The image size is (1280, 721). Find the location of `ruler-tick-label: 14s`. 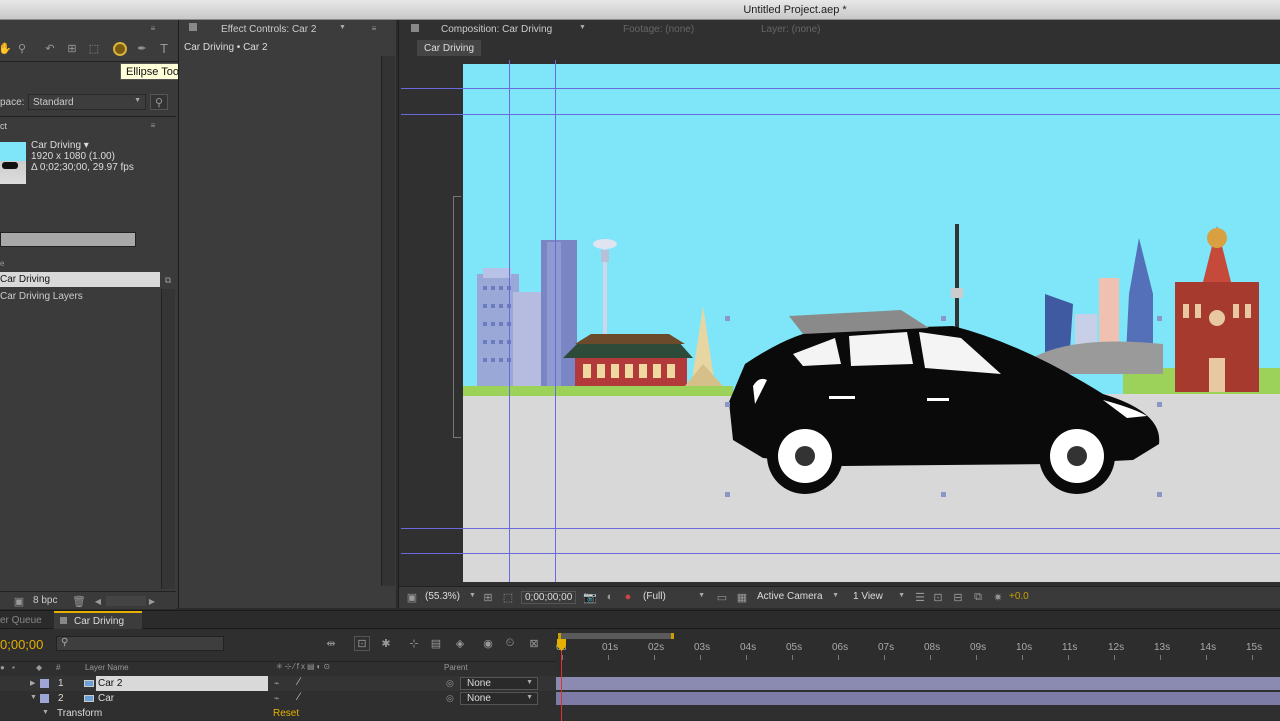

ruler-tick-label: 14s is located at coordinates (1208, 647).